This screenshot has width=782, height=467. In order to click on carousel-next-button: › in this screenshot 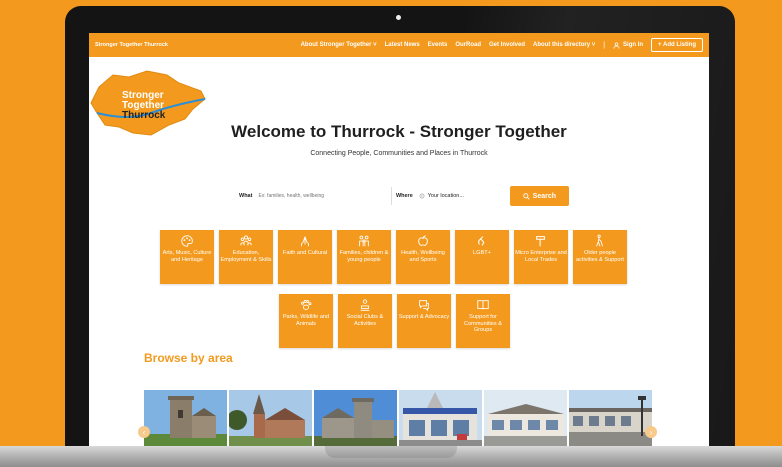, I will do `click(651, 432)`.